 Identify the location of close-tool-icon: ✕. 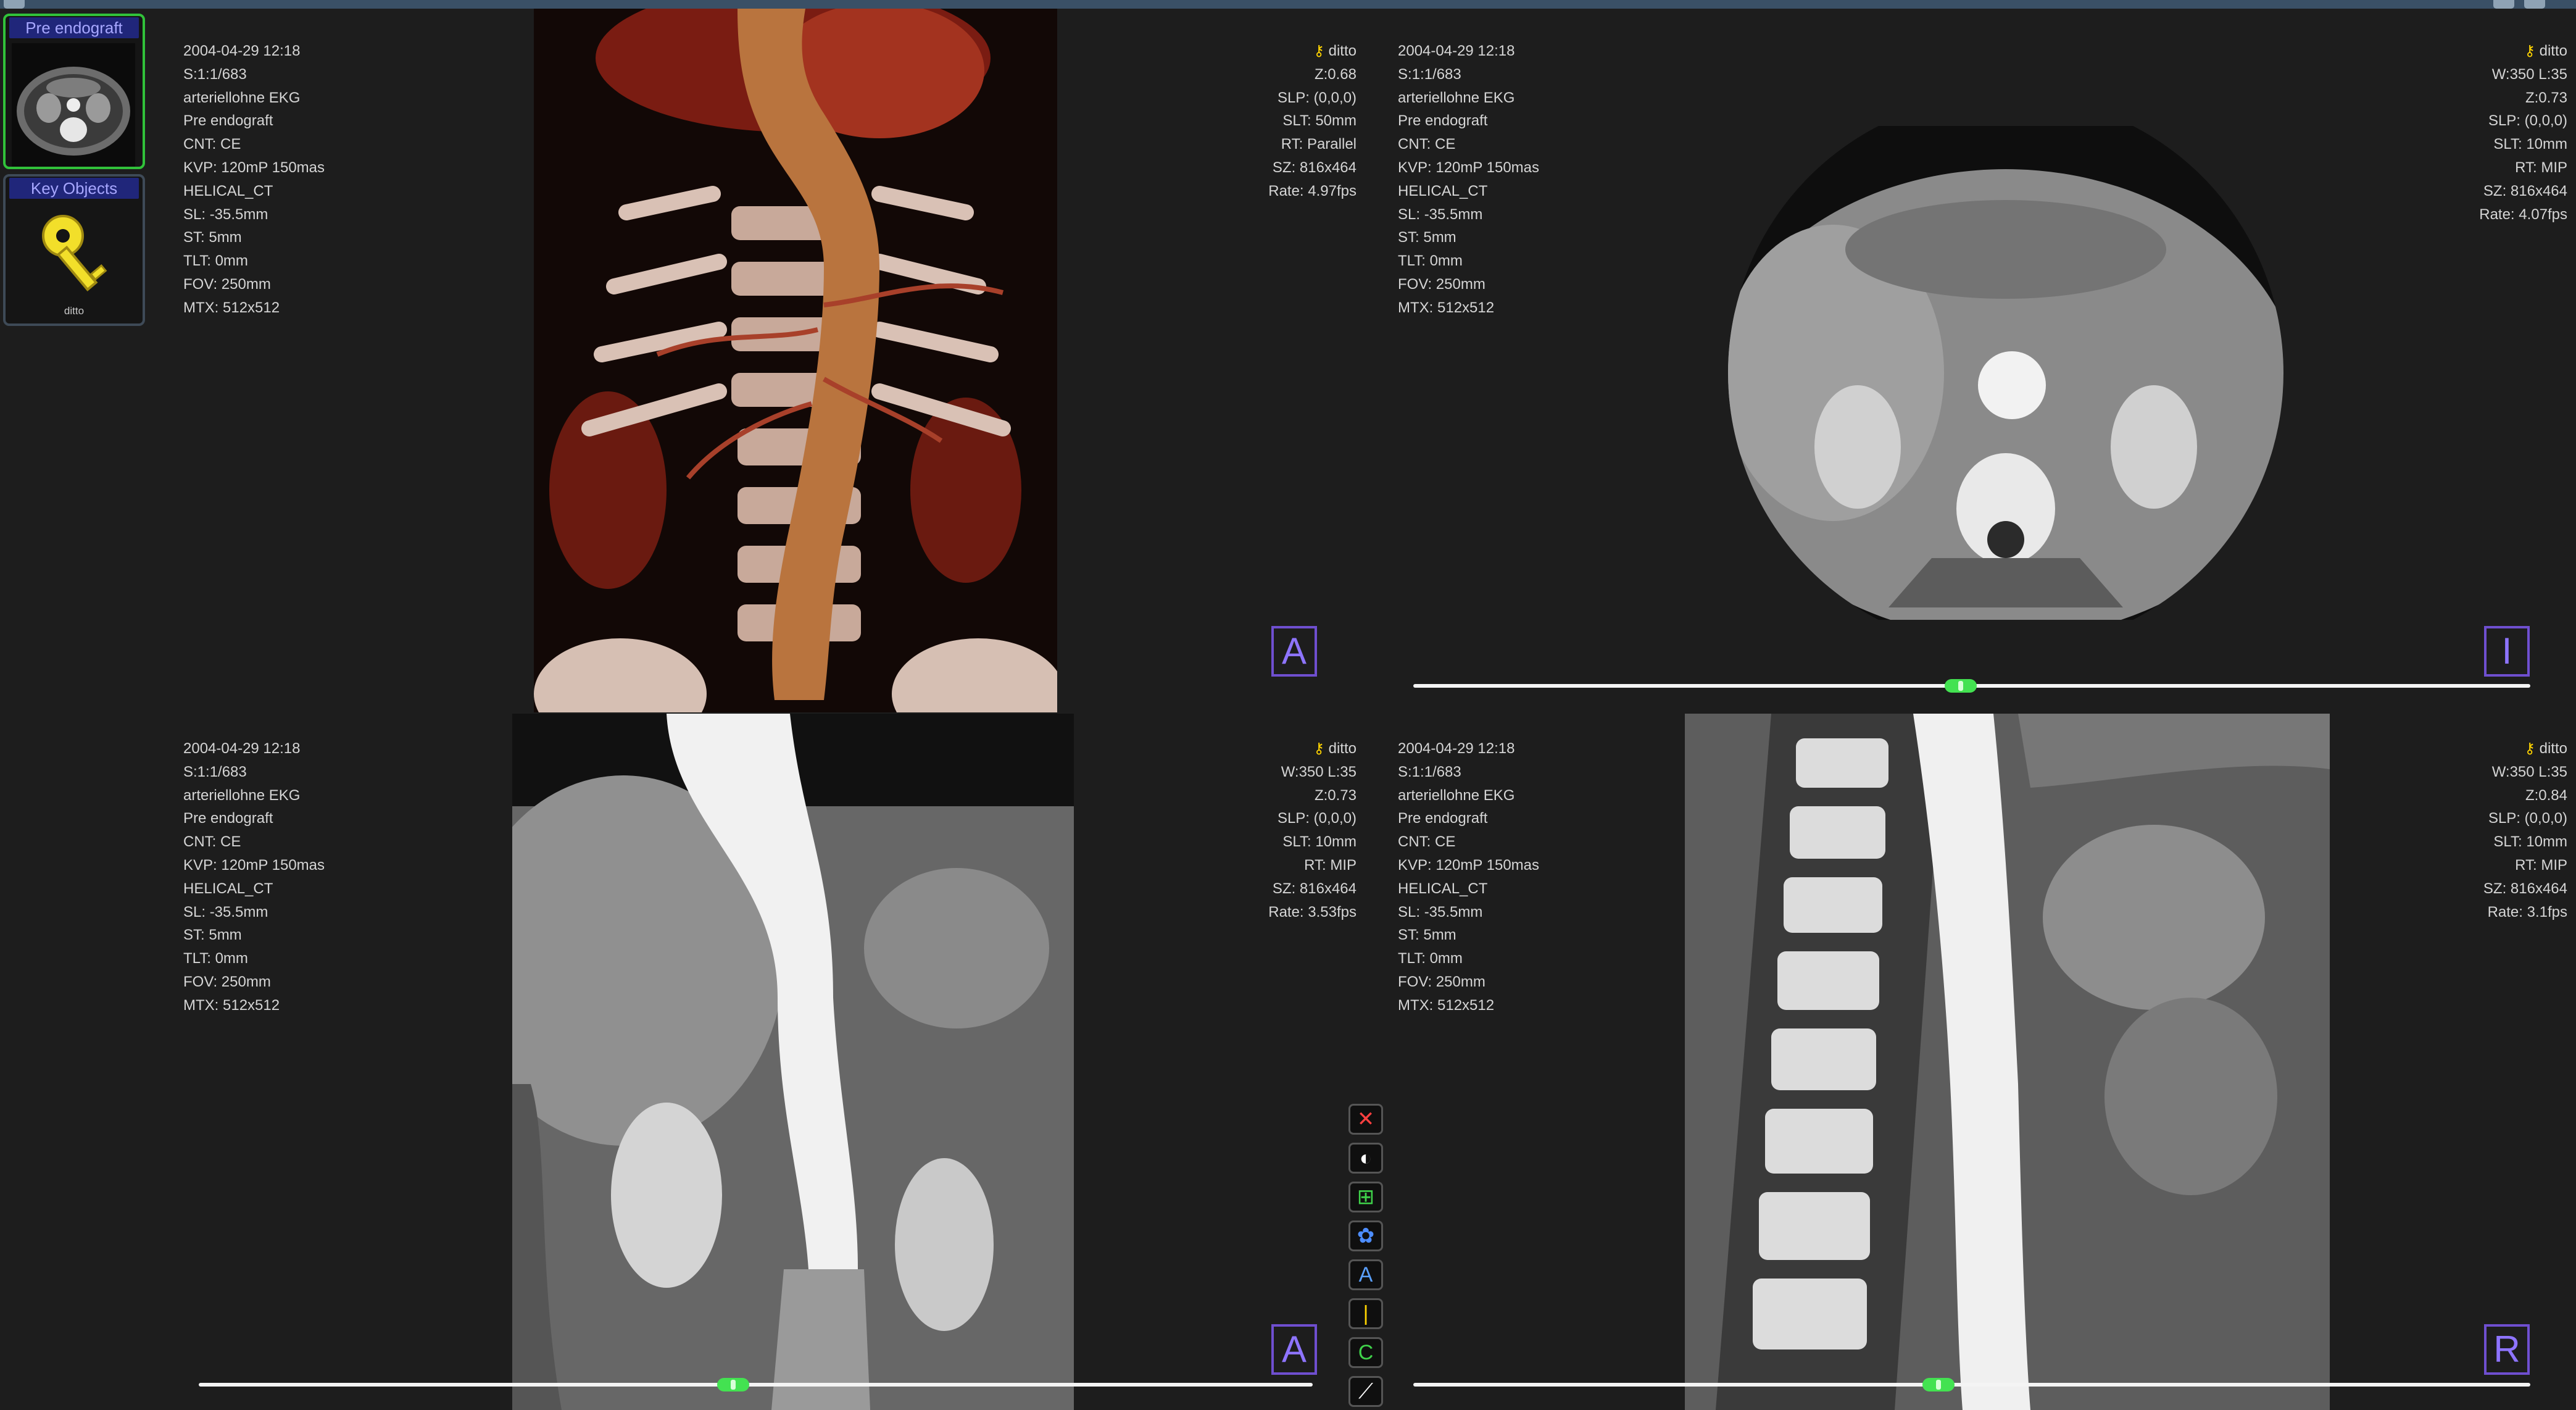
(1366, 1119).